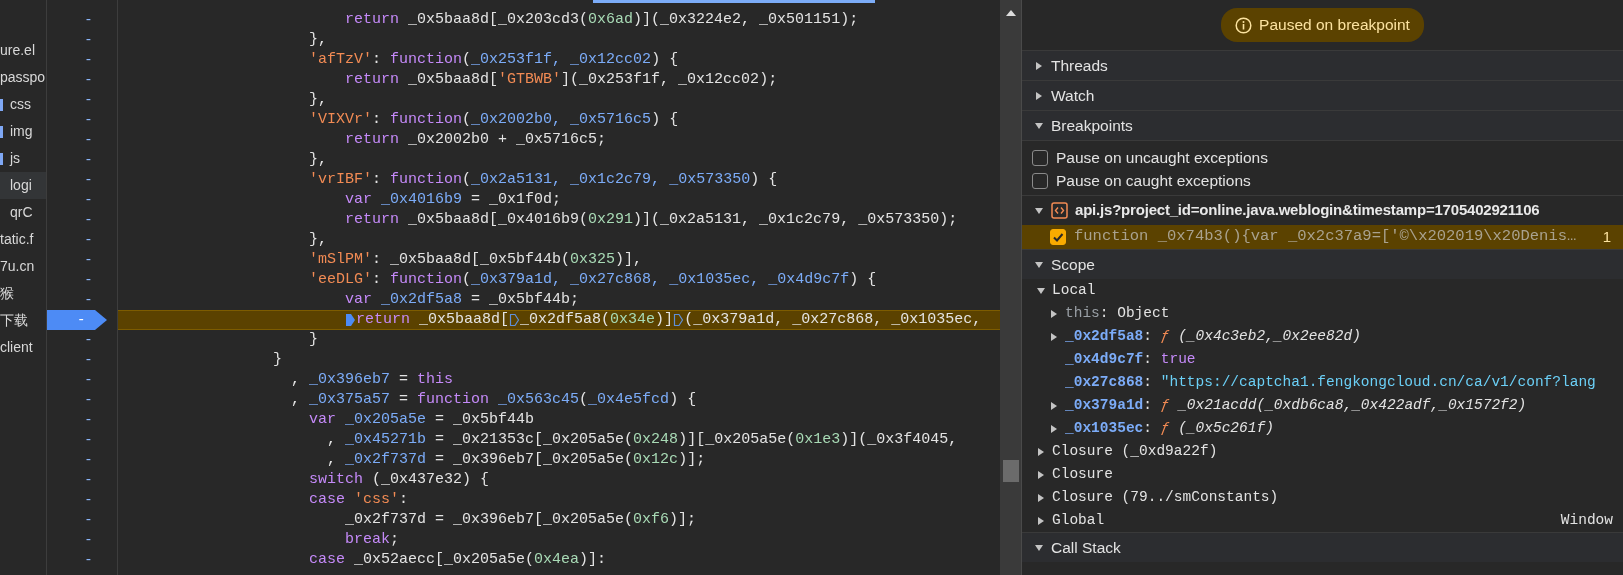 The width and height of the screenshot is (1623, 575). I want to click on tree-item: logi, so click(21, 185).